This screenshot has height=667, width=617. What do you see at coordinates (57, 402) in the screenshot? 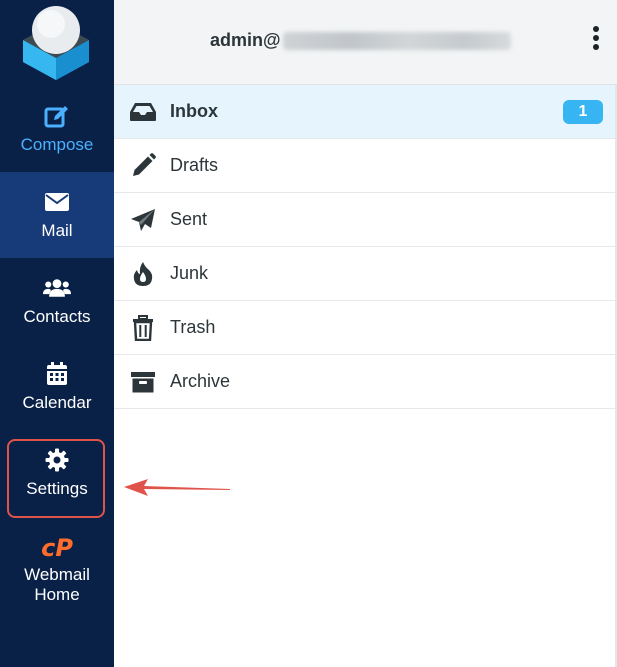
I see `nav-label: Calendar` at bounding box center [57, 402].